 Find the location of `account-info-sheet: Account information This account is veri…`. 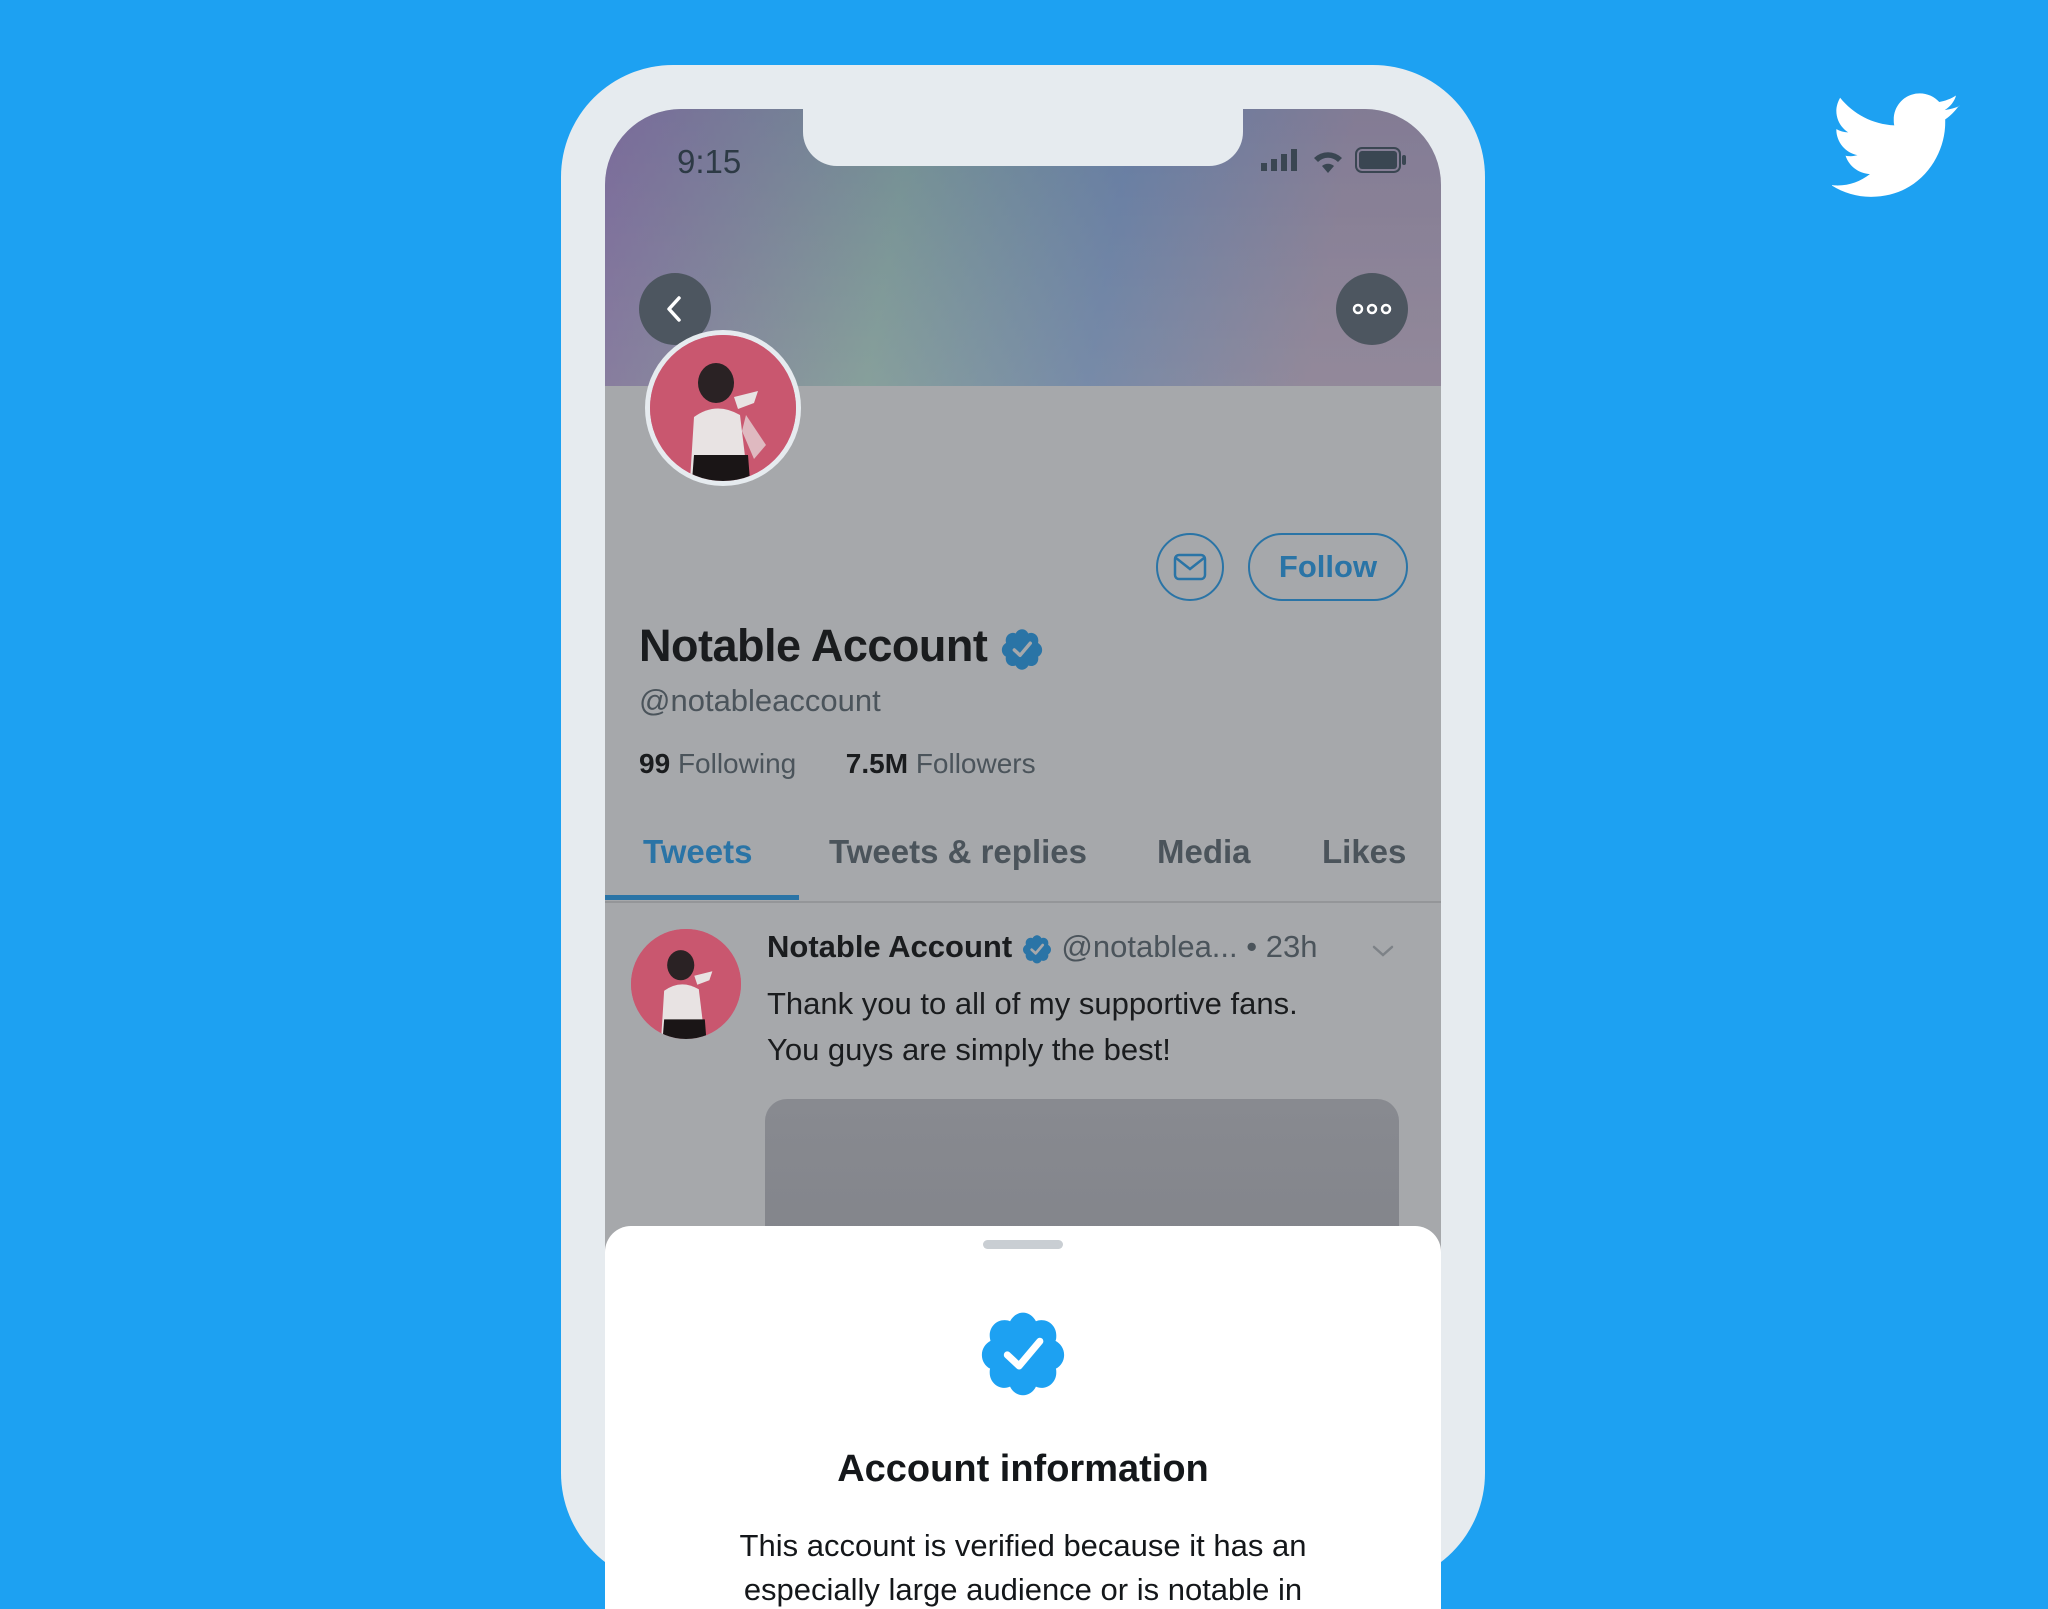

account-info-sheet: Account information This account is veri… is located at coordinates (1023, 1417).